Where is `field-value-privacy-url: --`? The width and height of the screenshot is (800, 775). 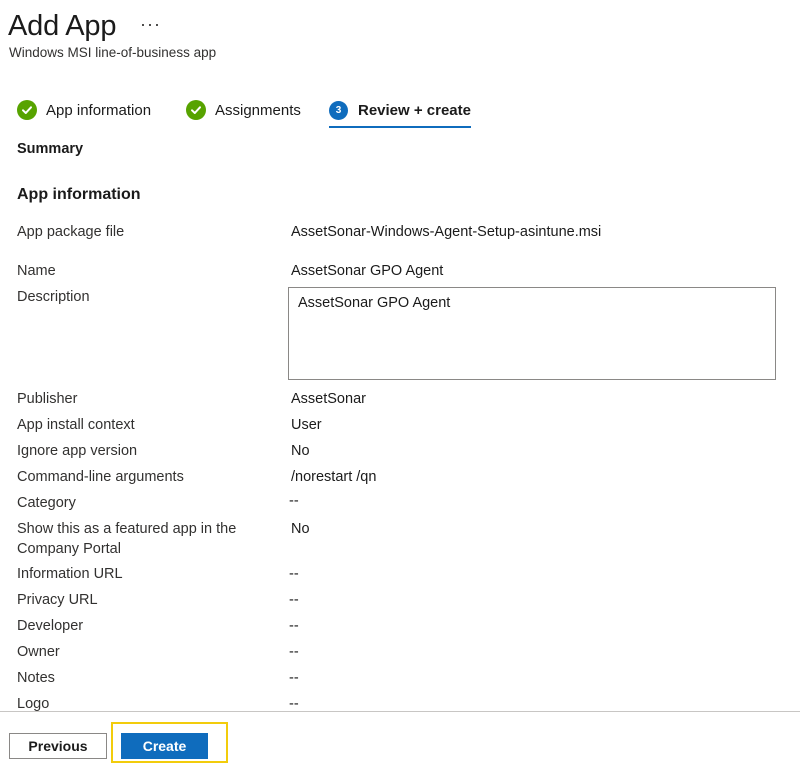
field-value-privacy-url: -- is located at coordinates (294, 600).